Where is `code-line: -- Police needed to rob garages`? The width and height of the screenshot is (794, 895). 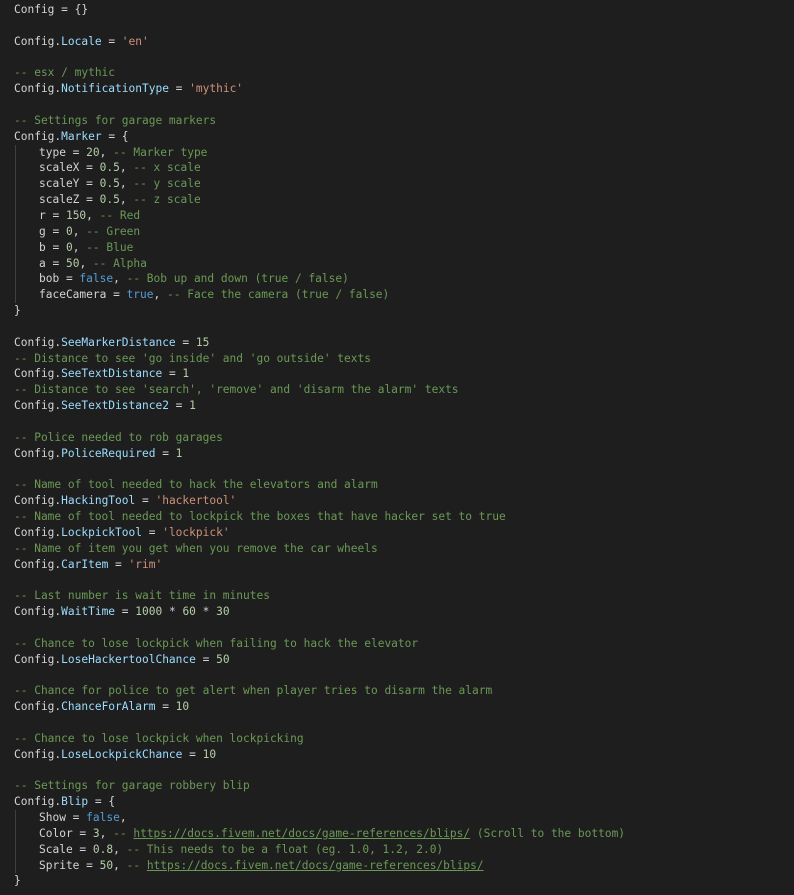 code-line: -- Police needed to rob garages is located at coordinates (404, 438).